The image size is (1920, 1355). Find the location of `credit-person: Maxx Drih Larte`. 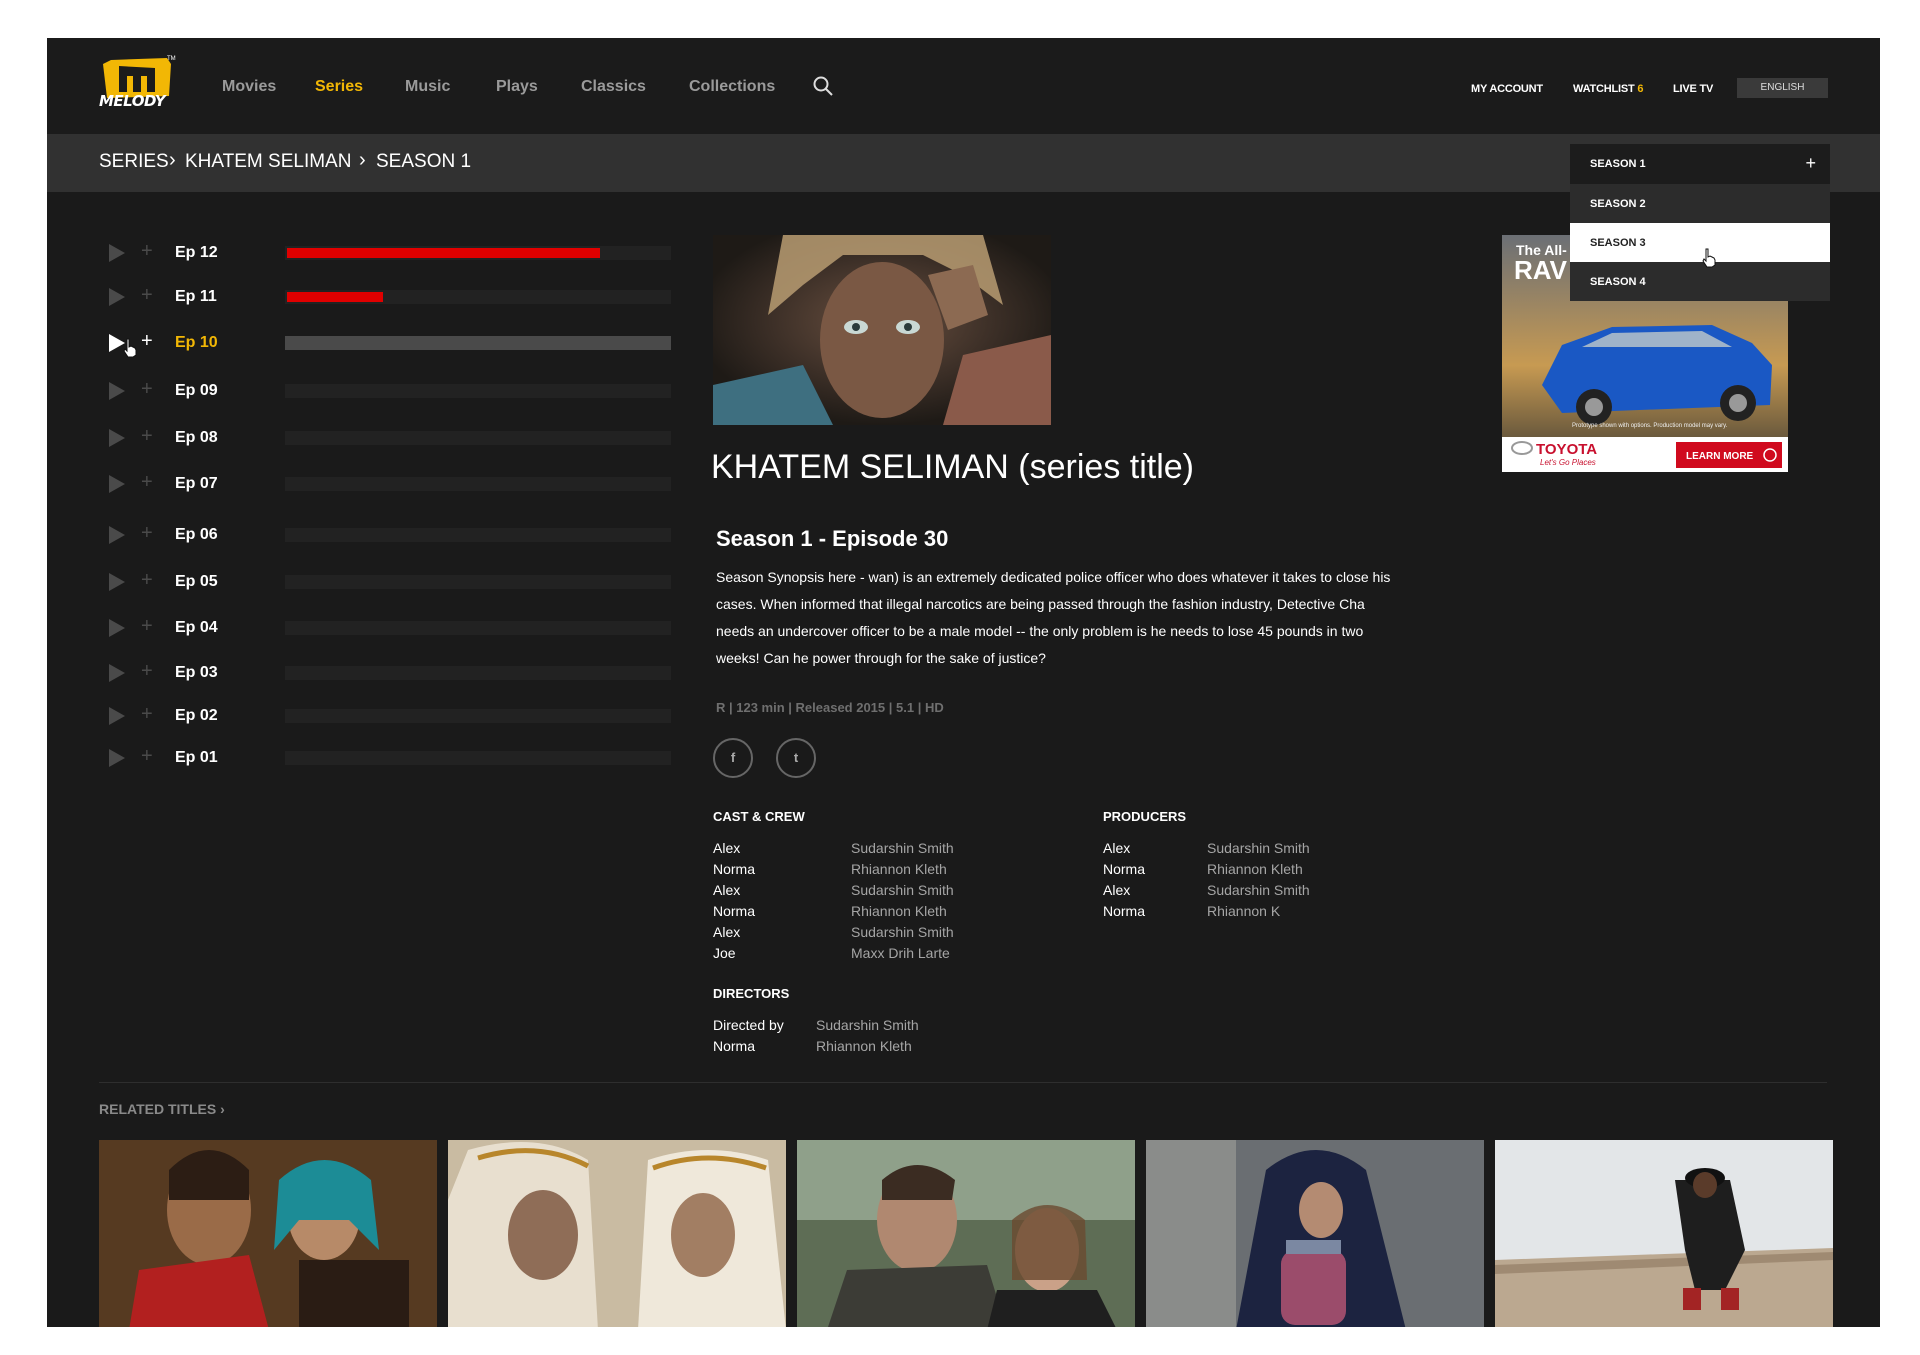

credit-person: Maxx Drih Larte is located at coordinates (900, 953).